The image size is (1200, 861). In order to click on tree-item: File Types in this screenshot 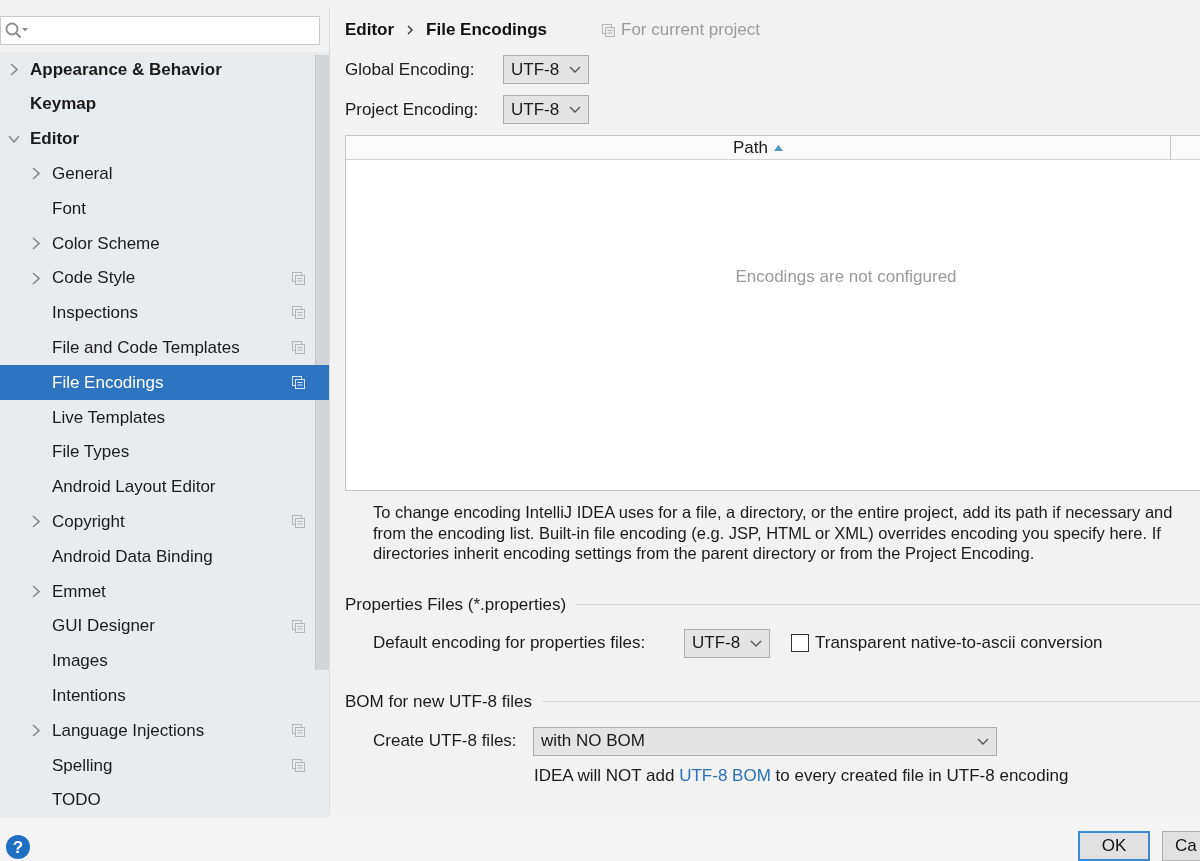, I will do `click(164, 452)`.